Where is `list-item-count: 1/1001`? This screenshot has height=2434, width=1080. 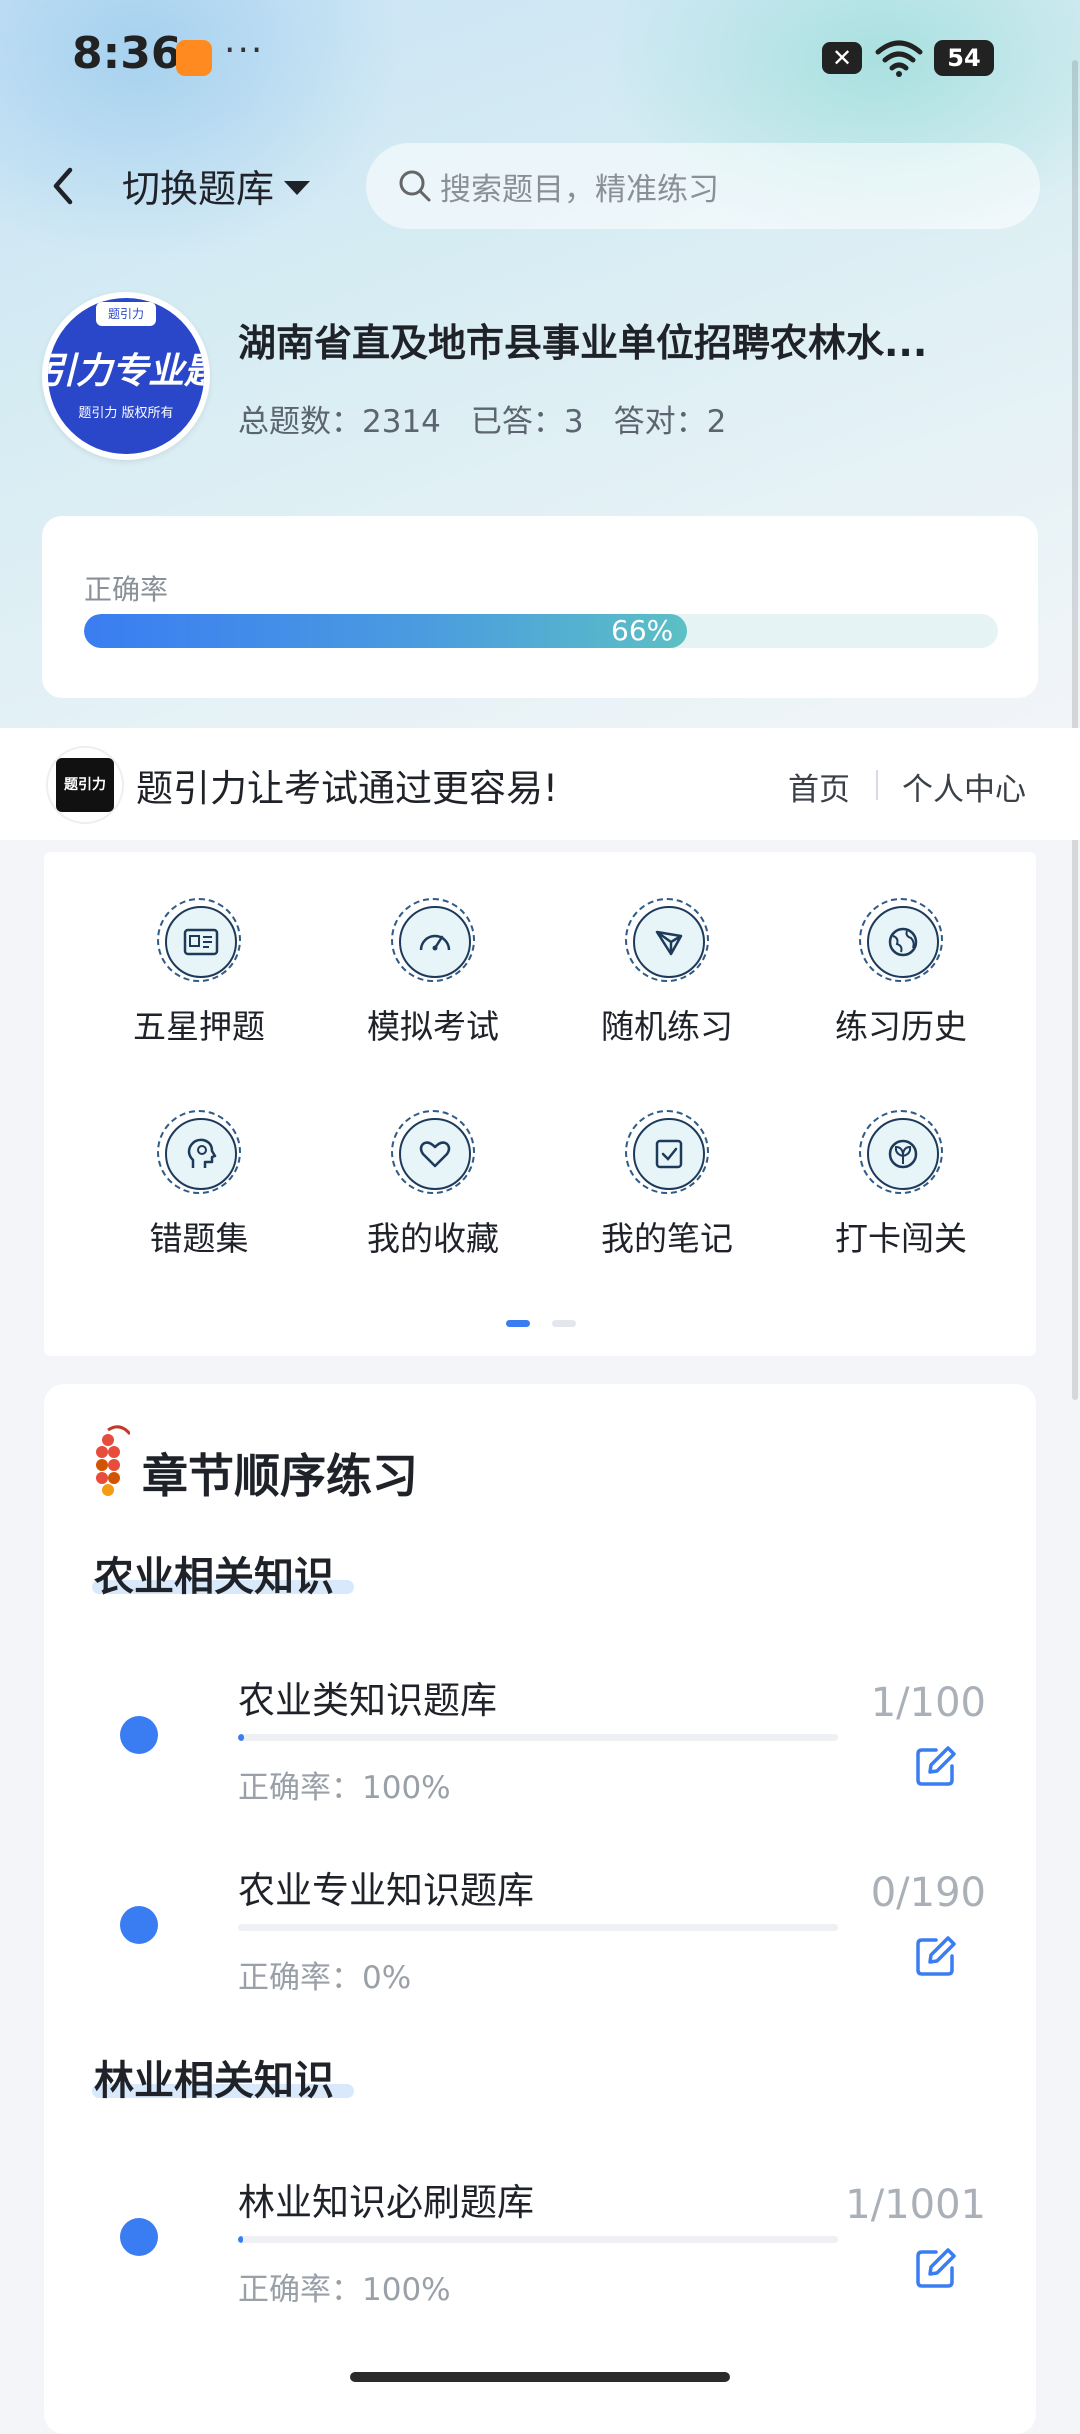 list-item-count: 1/1001 is located at coordinates (915, 2205).